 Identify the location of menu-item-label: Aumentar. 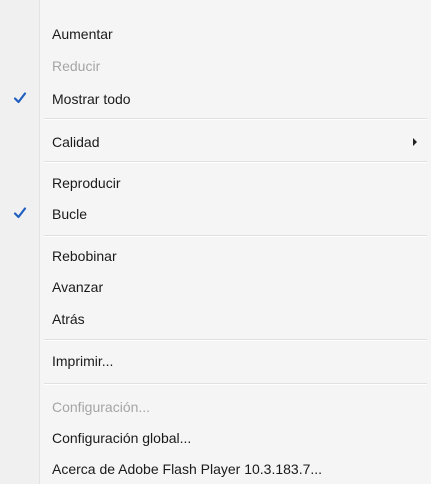
(82, 34).